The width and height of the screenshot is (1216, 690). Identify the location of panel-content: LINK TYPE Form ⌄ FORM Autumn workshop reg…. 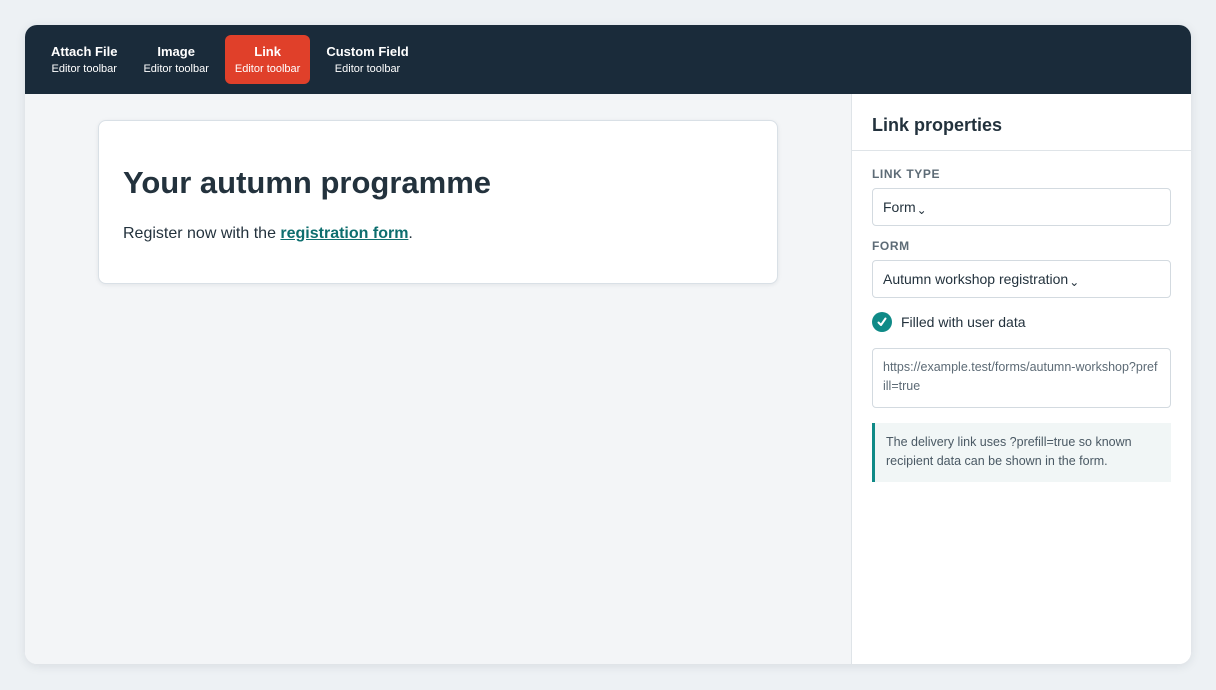
(1021, 316).